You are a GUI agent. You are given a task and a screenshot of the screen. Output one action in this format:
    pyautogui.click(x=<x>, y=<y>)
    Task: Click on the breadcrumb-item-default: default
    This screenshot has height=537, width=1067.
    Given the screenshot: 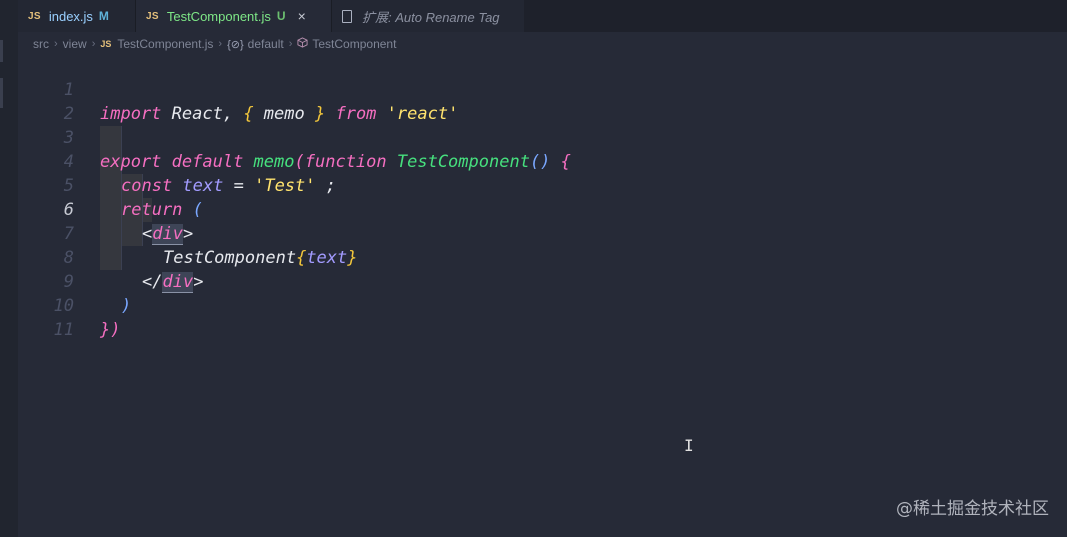 What is the action you would take?
    pyautogui.click(x=266, y=44)
    